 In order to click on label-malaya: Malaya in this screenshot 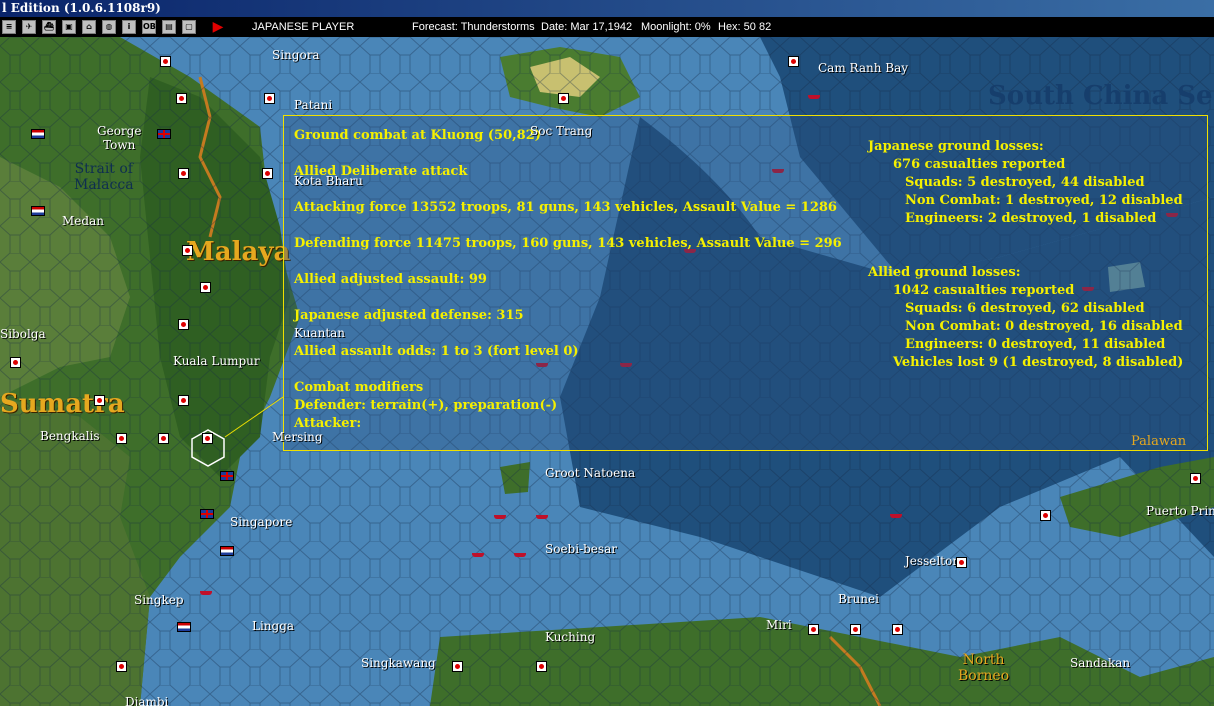, I will do `click(238, 252)`.